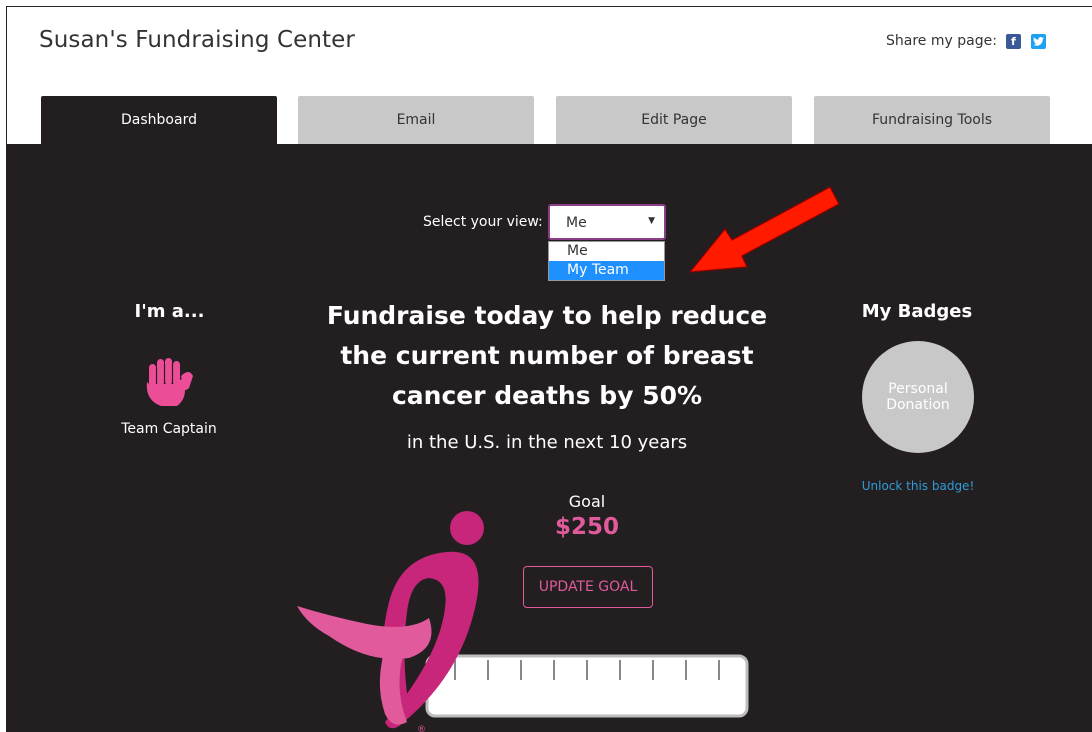  What do you see at coordinates (918, 486) in the screenshot?
I see `unlock-badge-link: Unlock this badge!` at bounding box center [918, 486].